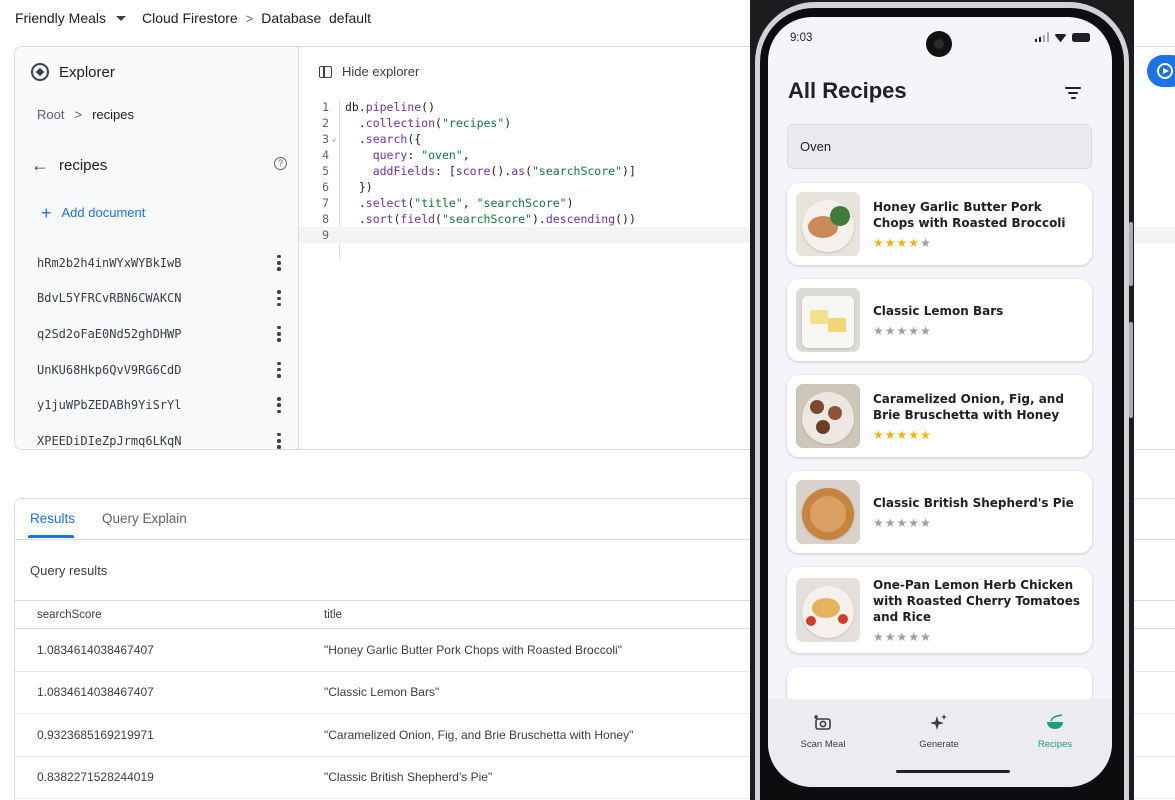 This screenshot has height=800, width=1175. I want to click on nav-scan-meal: Scan Meal, so click(823, 731).